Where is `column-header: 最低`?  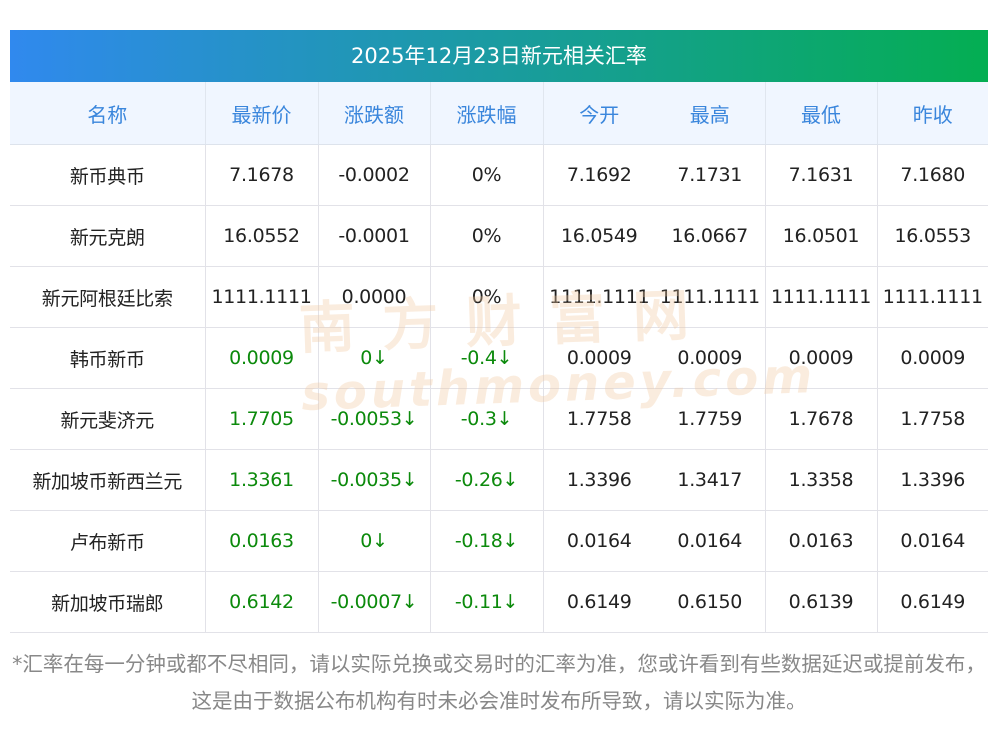 column-header: 最低 is located at coordinates (821, 113).